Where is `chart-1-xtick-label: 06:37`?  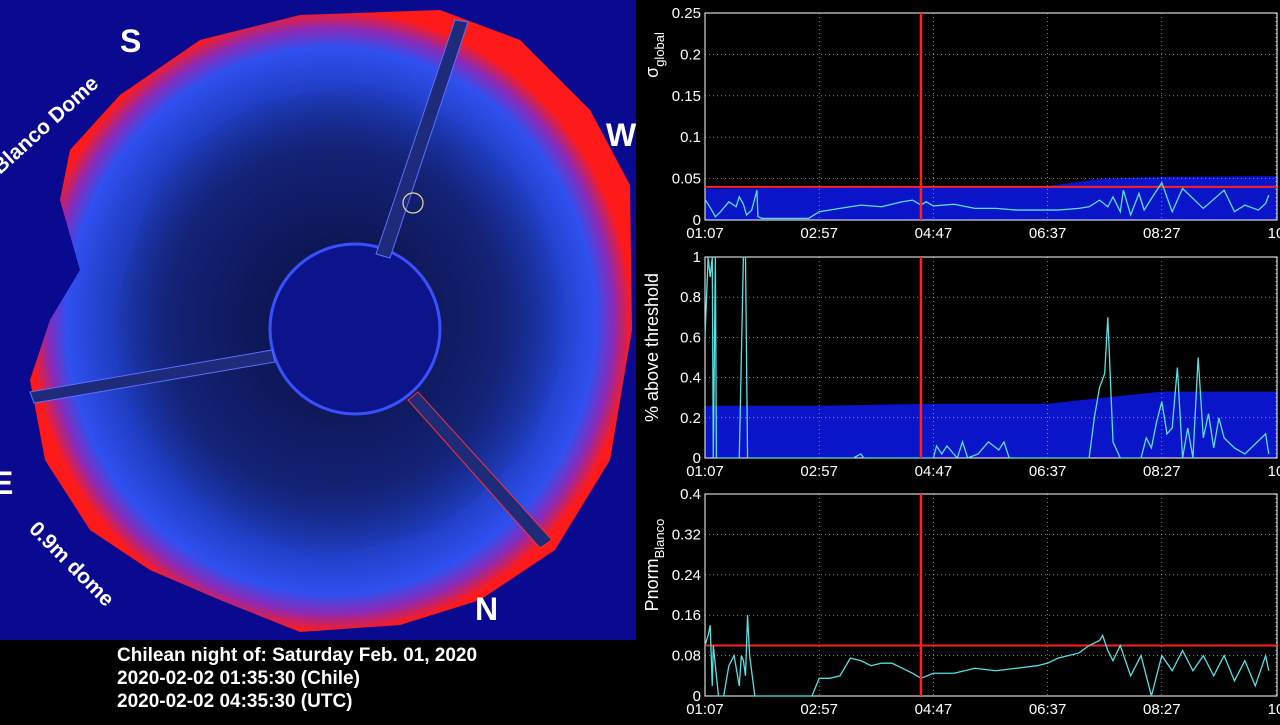 chart-1-xtick-label: 06:37 is located at coordinates (1048, 233).